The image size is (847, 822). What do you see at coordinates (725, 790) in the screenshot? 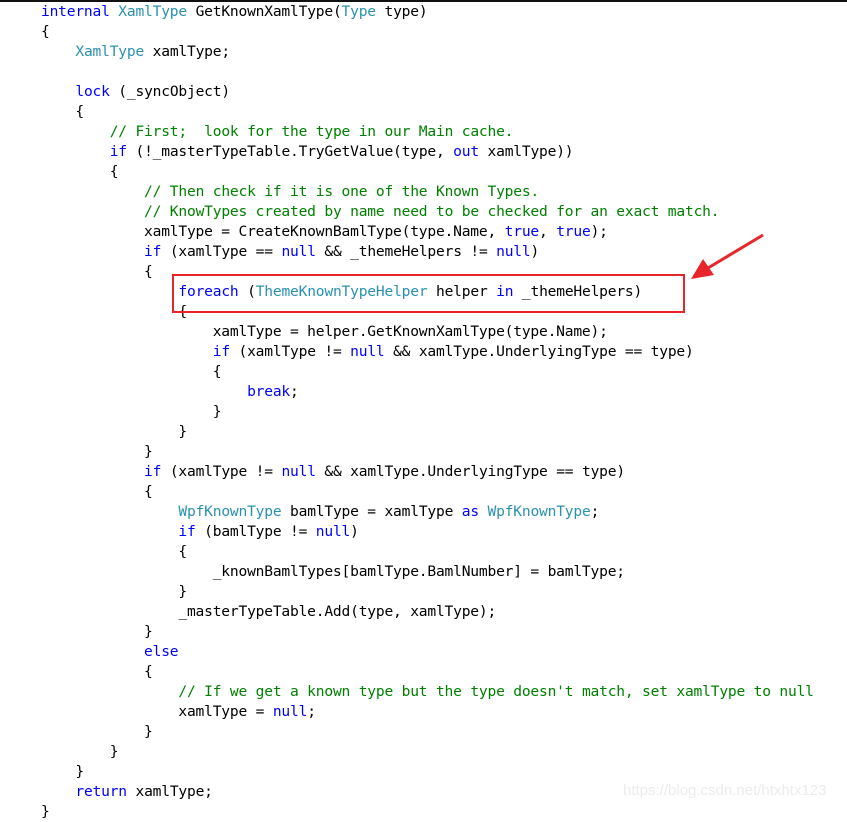
I see `watermark: https://blog.csdn.net/htxhtx123` at bounding box center [725, 790].